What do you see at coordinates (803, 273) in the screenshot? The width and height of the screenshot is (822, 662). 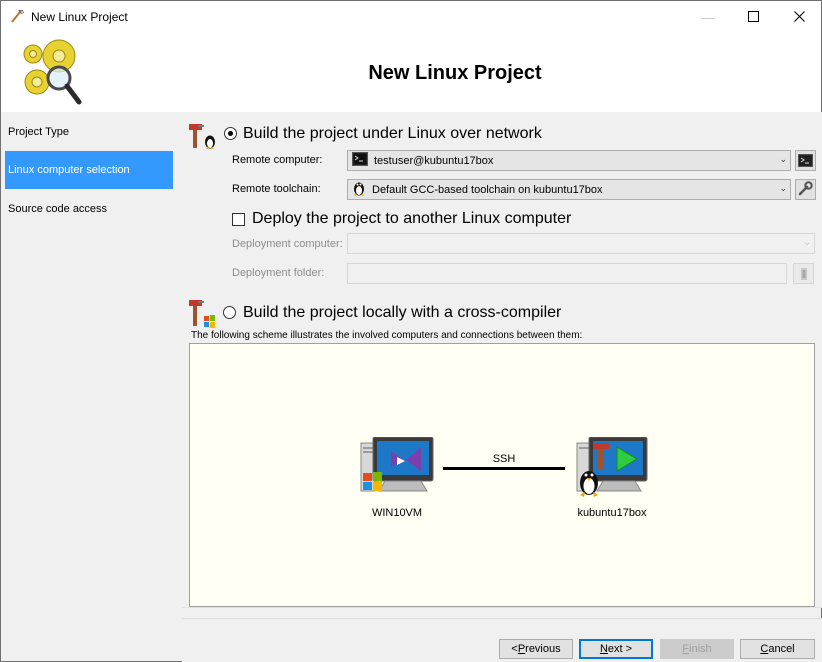 I see `browse-folder-button` at bounding box center [803, 273].